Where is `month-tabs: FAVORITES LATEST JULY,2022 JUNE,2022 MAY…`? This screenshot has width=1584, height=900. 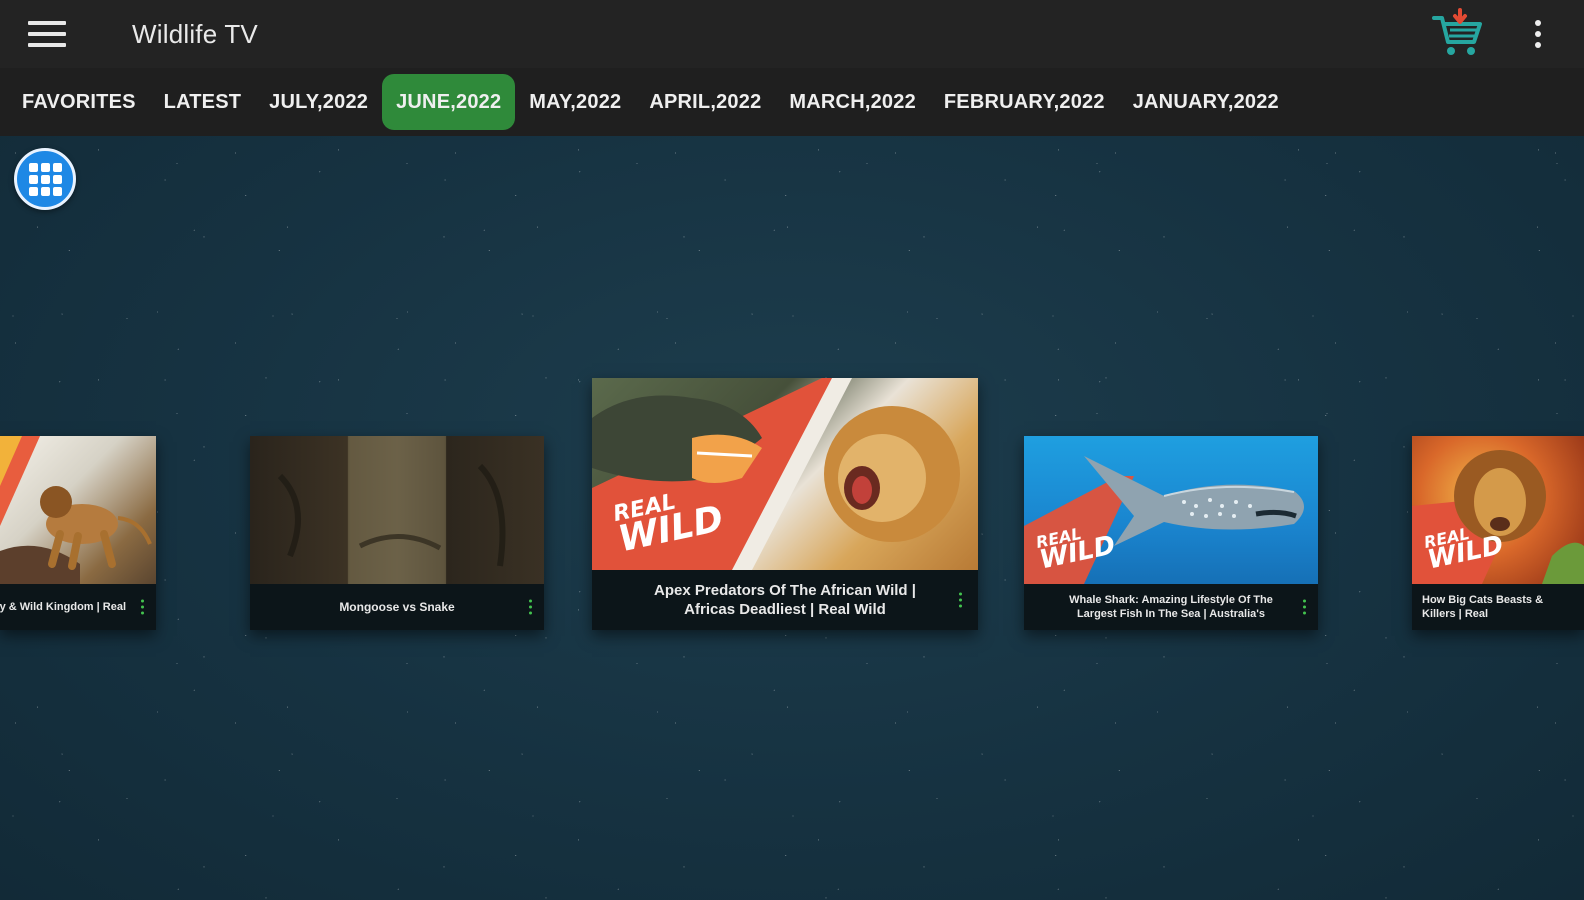
month-tabs: FAVORITES LATEST JULY,2022 JUNE,2022 MAY… is located at coordinates (792, 102).